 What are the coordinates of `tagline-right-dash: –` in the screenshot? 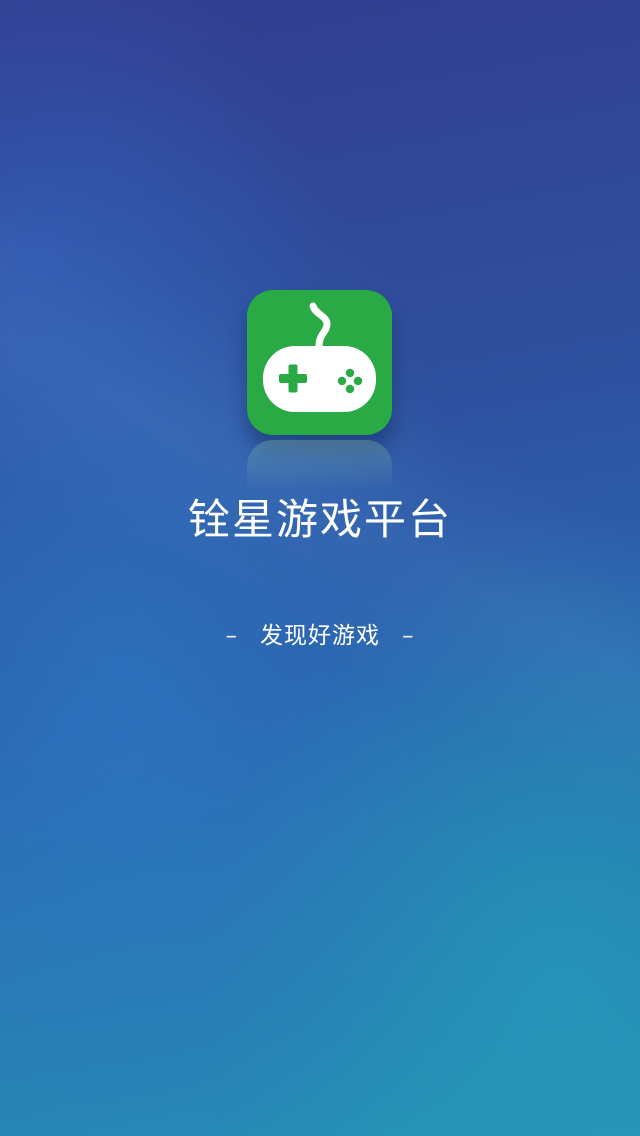 It's located at (408, 636).